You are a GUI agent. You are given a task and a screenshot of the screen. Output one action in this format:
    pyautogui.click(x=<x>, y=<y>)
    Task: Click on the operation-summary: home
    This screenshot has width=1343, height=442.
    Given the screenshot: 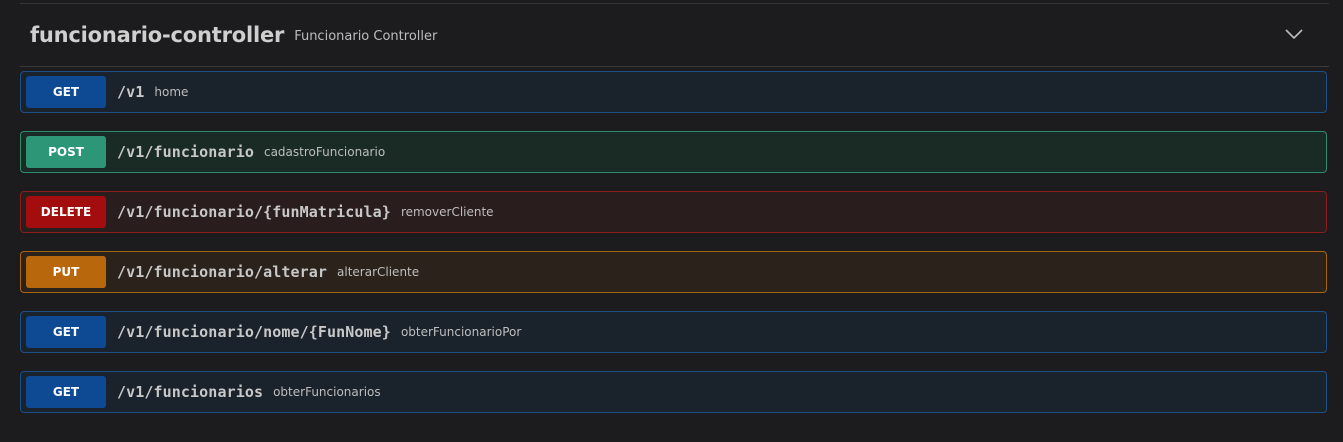 What is the action you would take?
    pyautogui.click(x=171, y=92)
    